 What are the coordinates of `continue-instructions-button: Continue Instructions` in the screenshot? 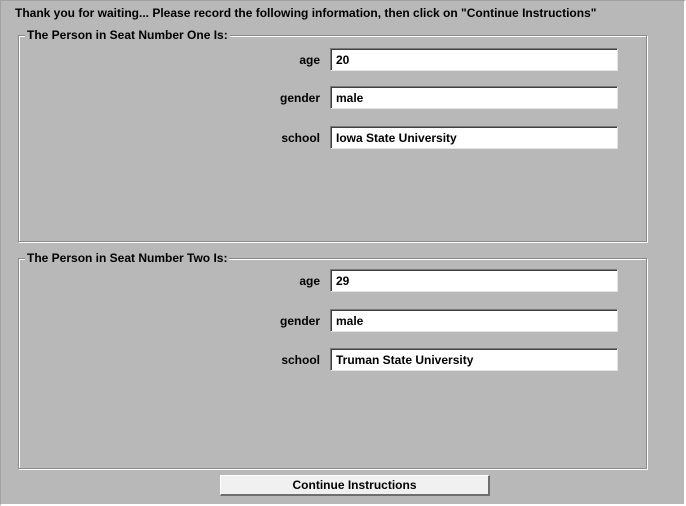 It's located at (355, 485).